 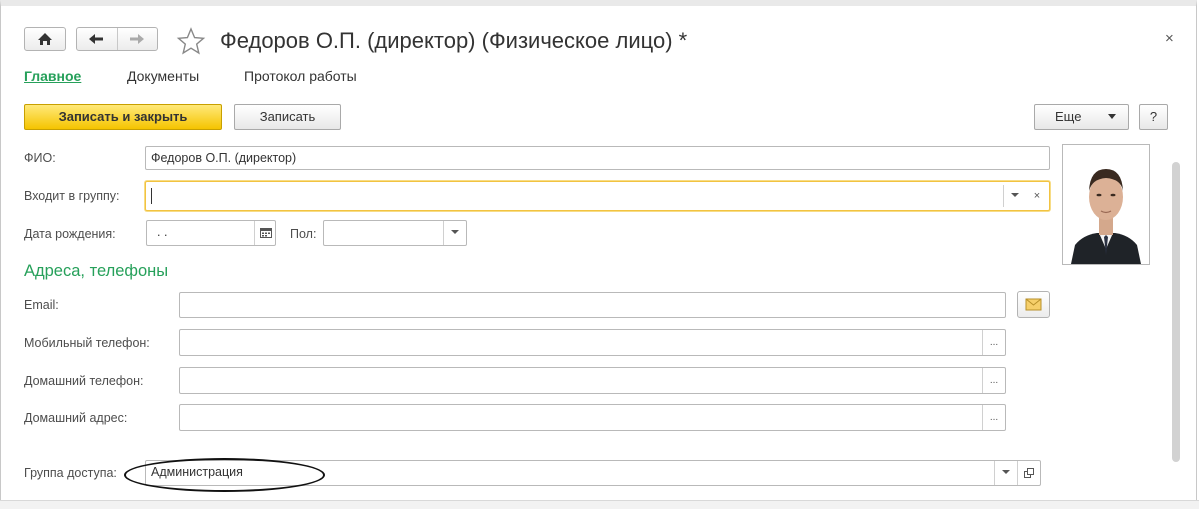 What do you see at coordinates (300, 76) in the screenshot?
I see `tab-work-log: Протокол работы` at bounding box center [300, 76].